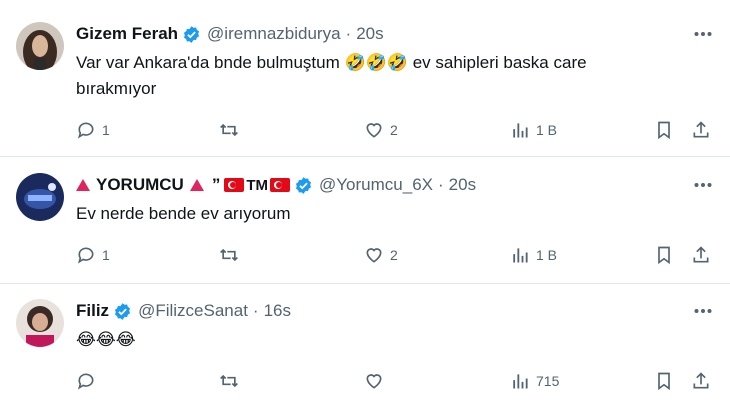 The height and width of the screenshot is (420, 730). What do you see at coordinates (534, 381) in the screenshot?
I see `views-button: 715` at bounding box center [534, 381].